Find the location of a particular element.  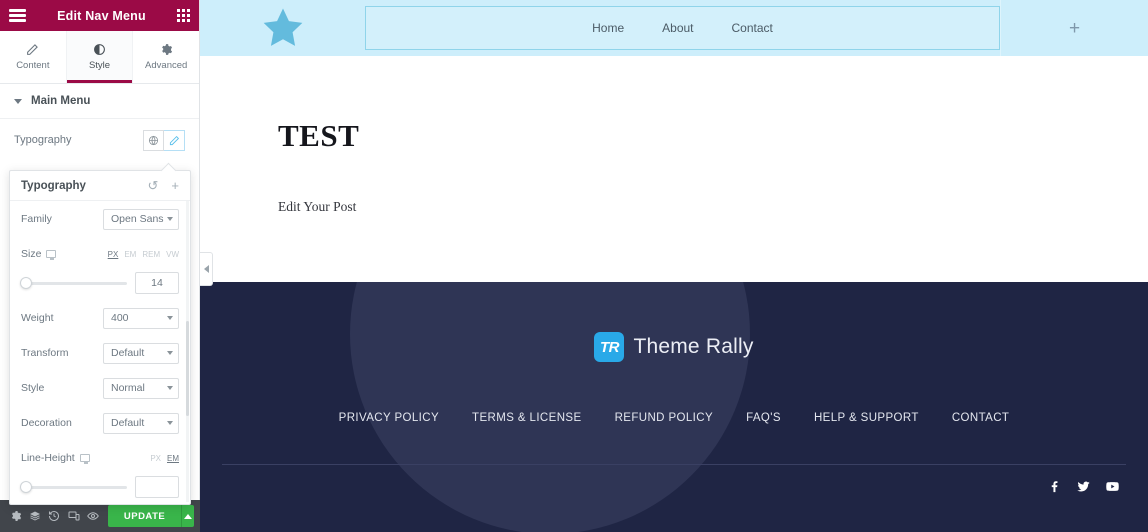

update-options-button is located at coordinates (187, 516).